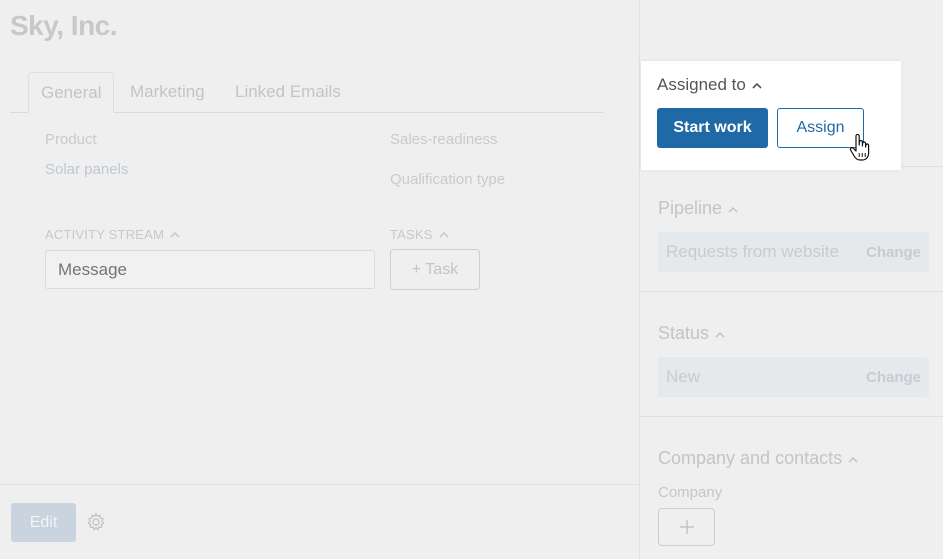 The width and height of the screenshot is (943, 559). I want to click on pipeline-value: Requests from website, so click(752, 251).